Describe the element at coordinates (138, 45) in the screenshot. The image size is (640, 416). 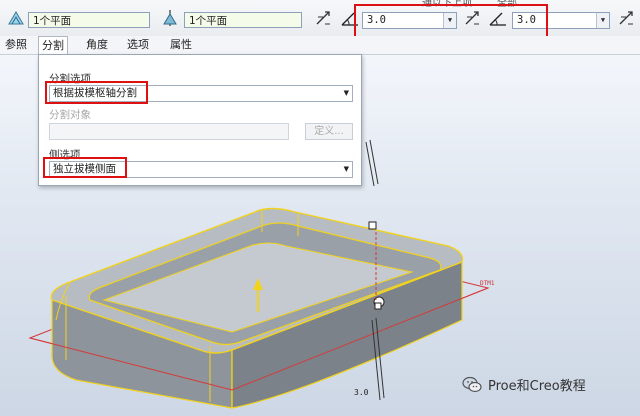
I see `tab-options: 选项` at that location.